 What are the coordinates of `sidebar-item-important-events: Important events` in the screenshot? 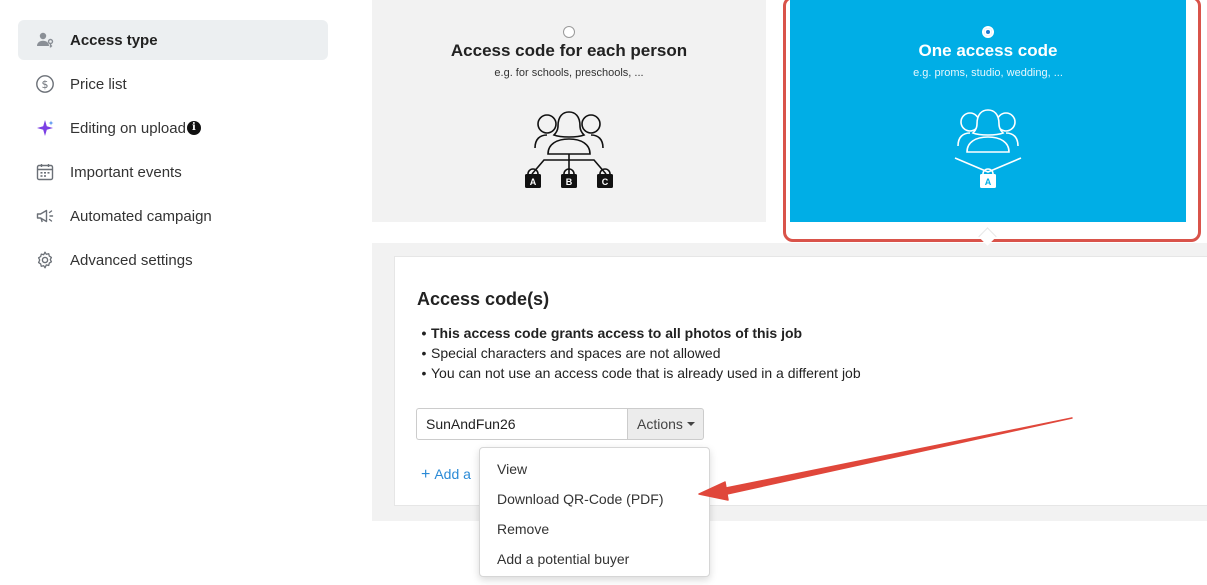 It's located at (173, 172).